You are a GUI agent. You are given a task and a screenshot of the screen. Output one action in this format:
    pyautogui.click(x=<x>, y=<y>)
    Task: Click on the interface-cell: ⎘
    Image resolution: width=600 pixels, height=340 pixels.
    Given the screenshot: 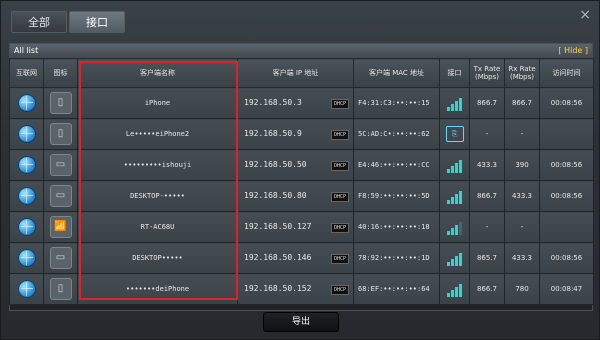 What is the action you would take?
    pyautogui.click(x=454, y=134)
    